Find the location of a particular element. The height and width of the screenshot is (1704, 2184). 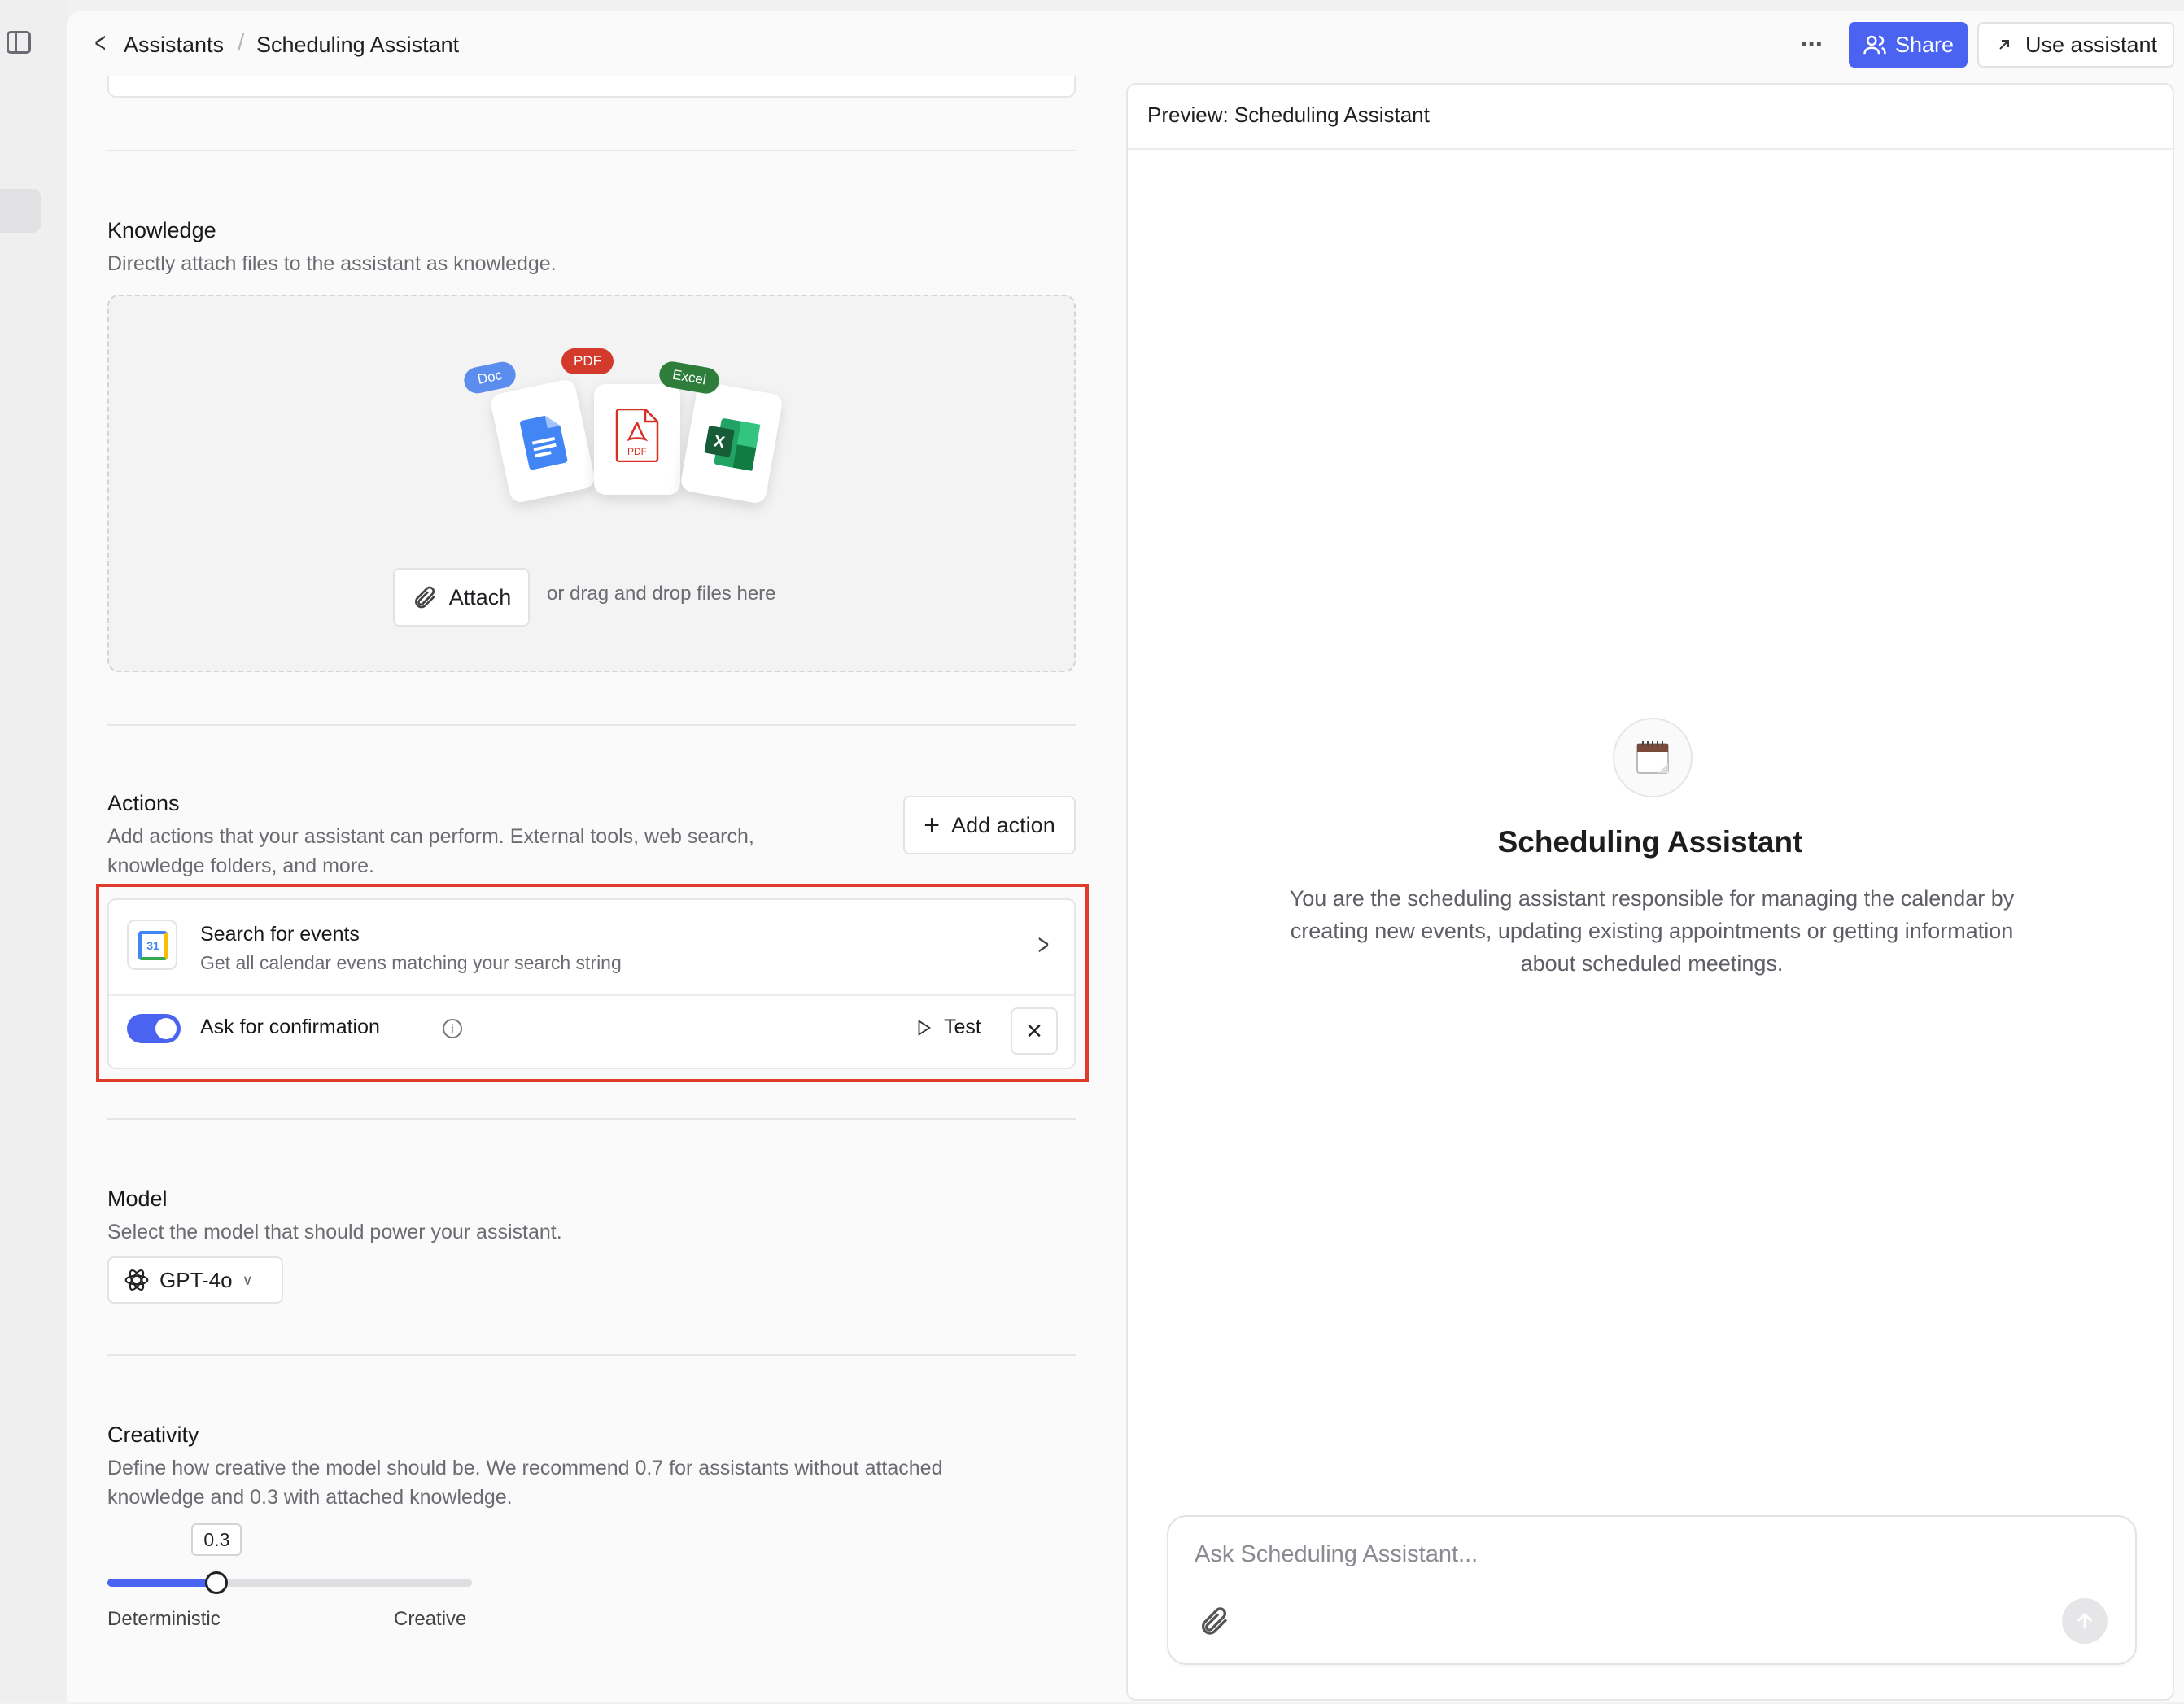

use-assistant-label: Use assistant is located at coordinates (2092, 44).